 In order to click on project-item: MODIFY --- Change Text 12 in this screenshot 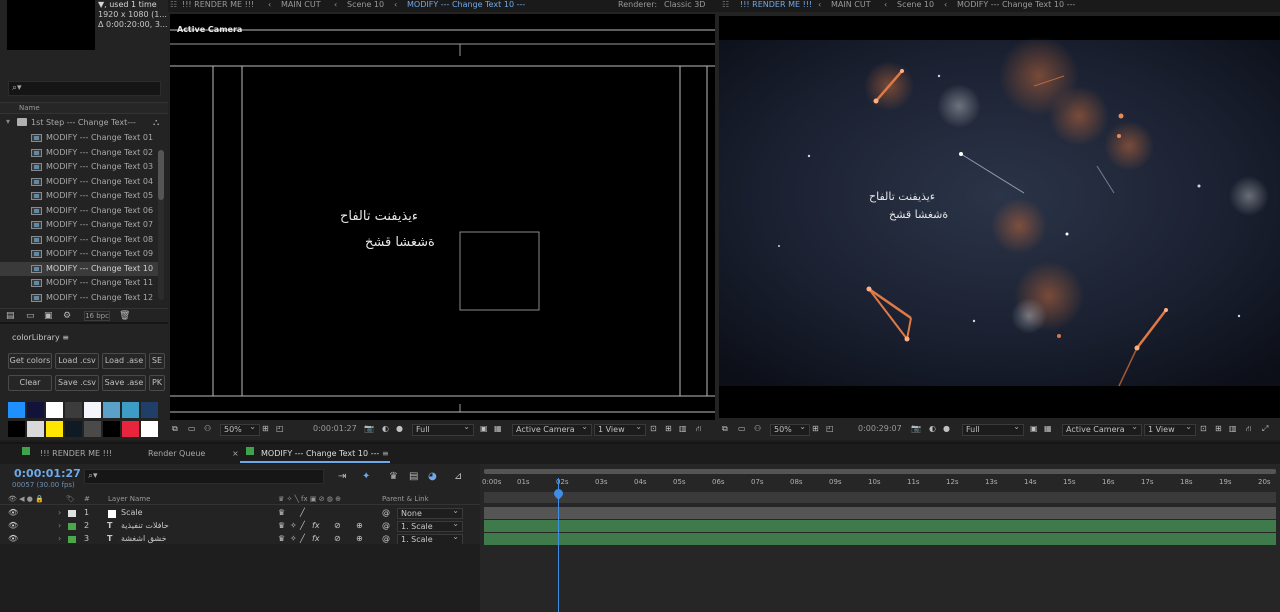, I will do `click(79, 298)`.